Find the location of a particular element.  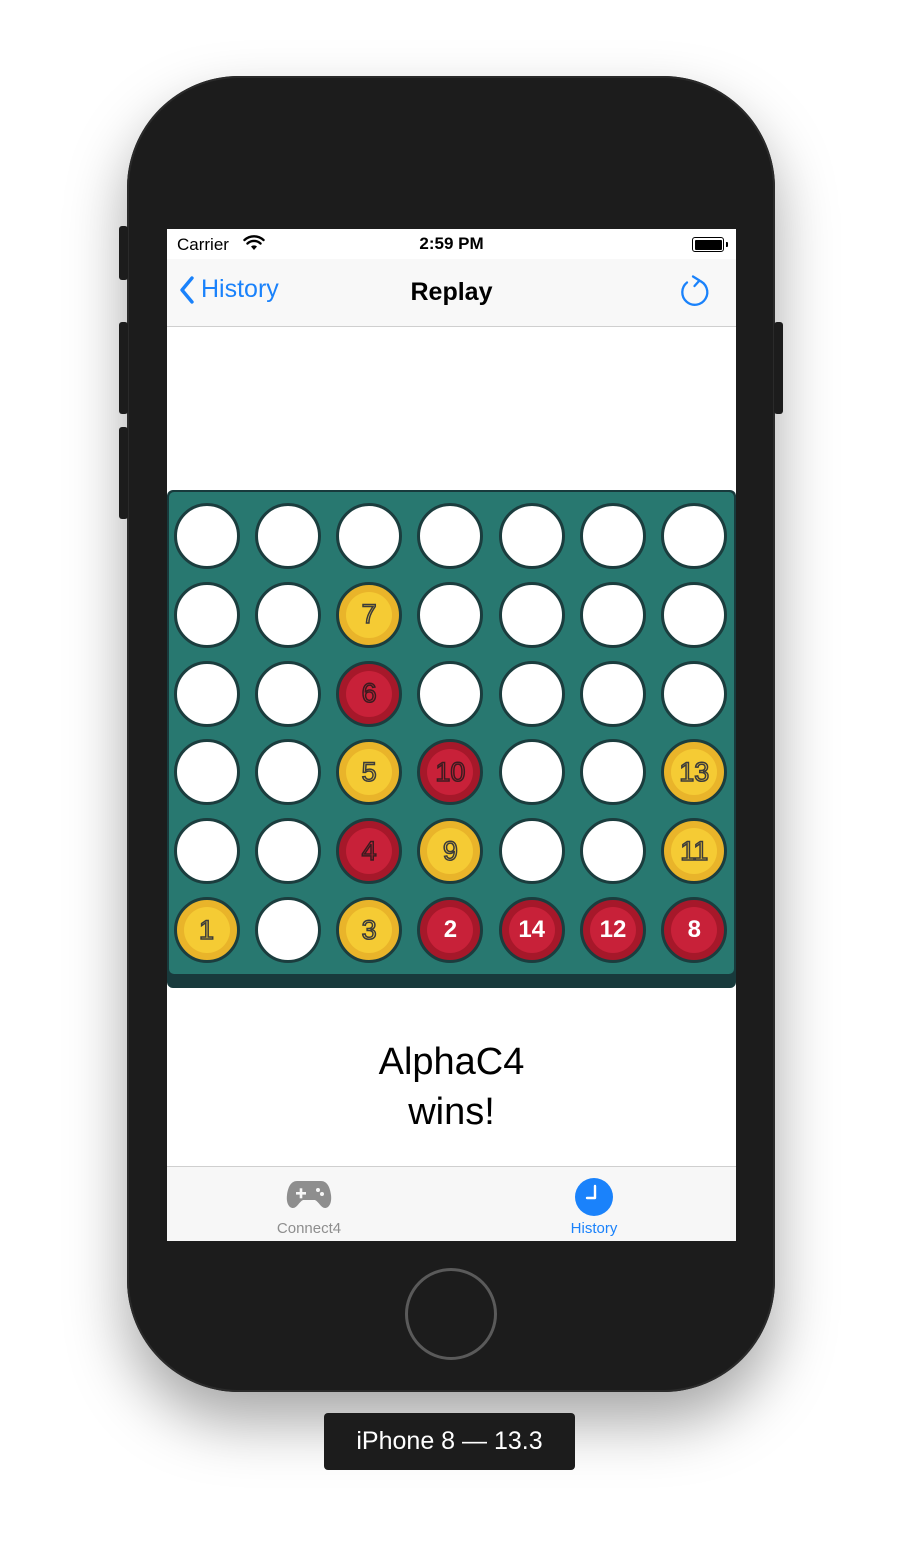

chevron-left-icon is located at coordinates (187, 289).